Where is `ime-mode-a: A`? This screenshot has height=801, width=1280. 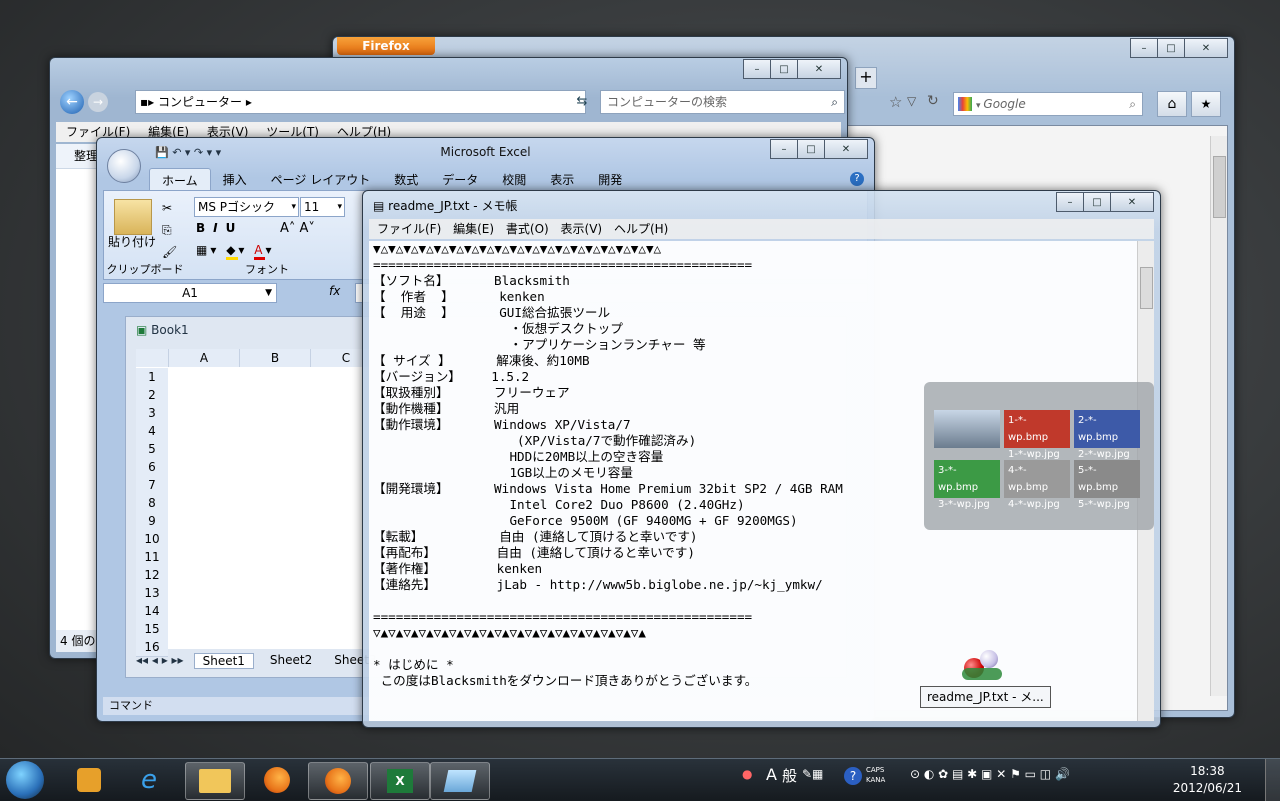
ime-mode-a: A is located at coordinates (771, 774).